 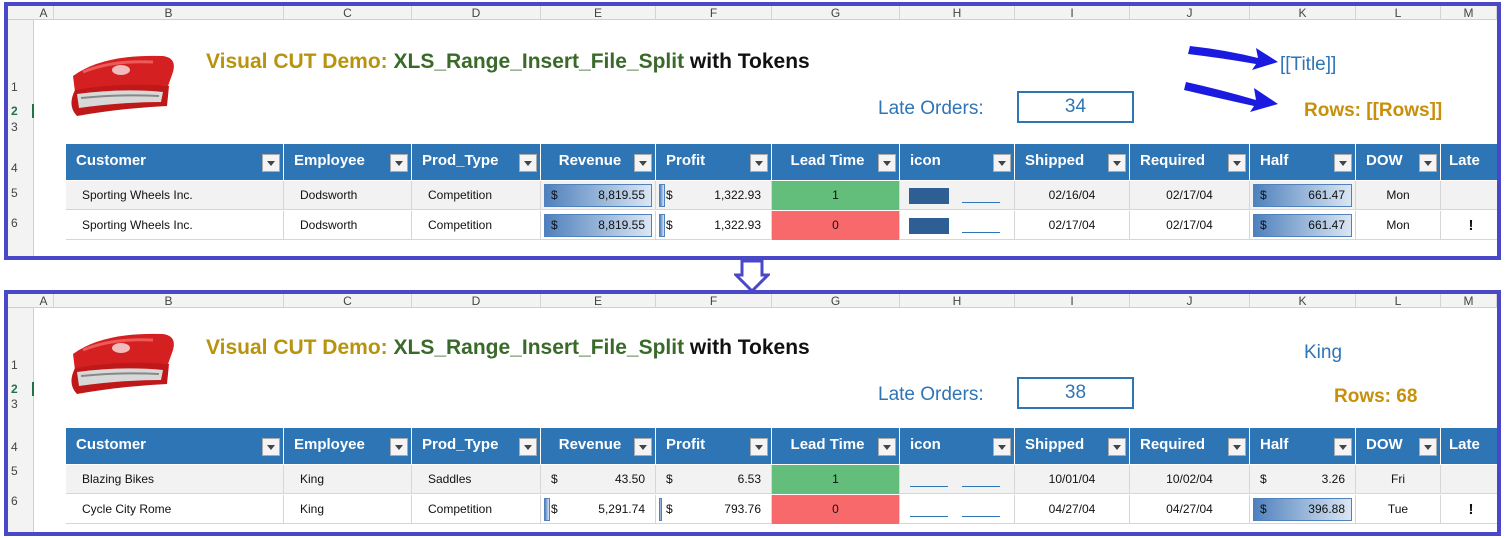 I want to click on cell-profit: $6.53, so click(x=714, y=479).